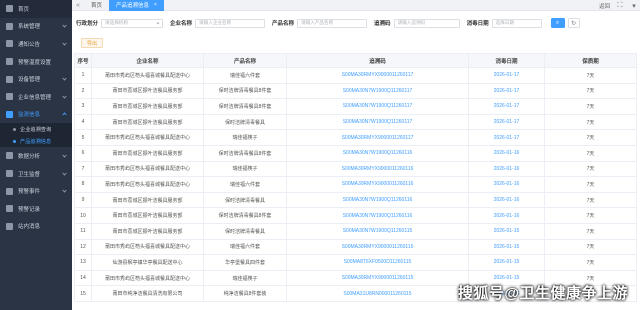  What do you see at coordinates (83, 60) in the screenshot?
I see `column-header: 序号` at bounding box center [83, 60].